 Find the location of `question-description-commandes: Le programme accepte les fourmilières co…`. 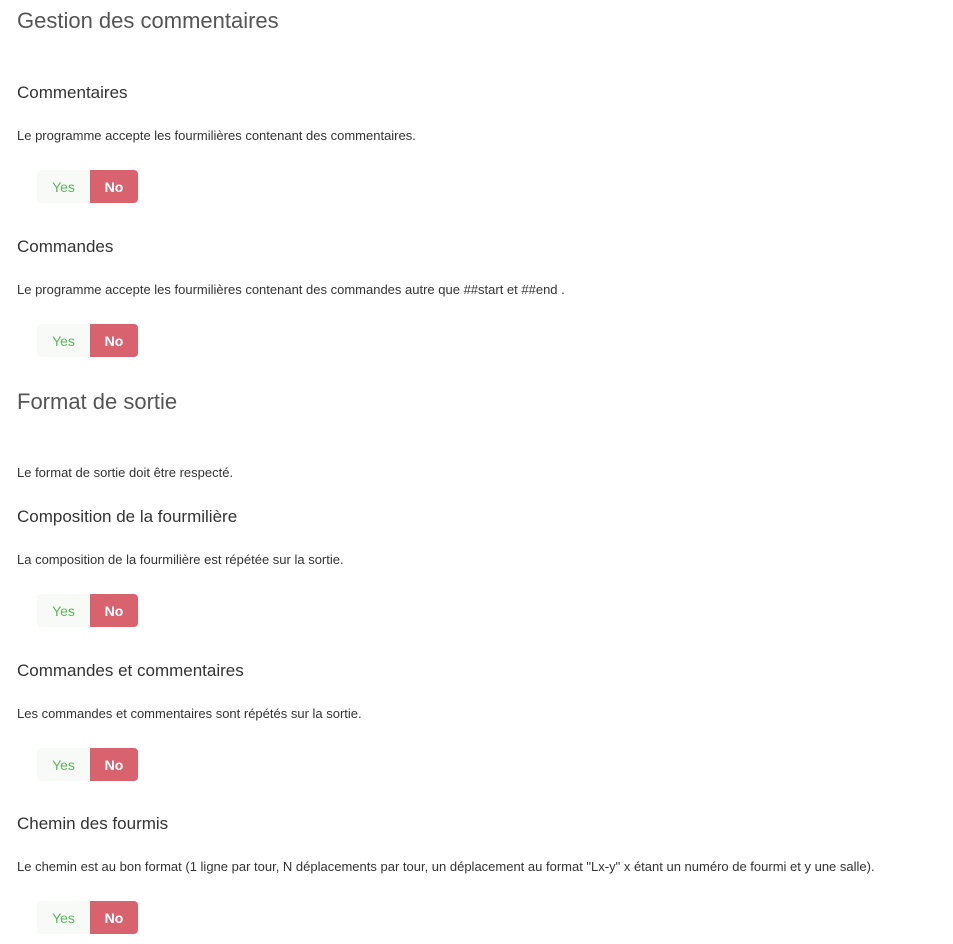

question-description-commandes: Le programme accepte les fourmilières co… is located at coordinates (291, 289).